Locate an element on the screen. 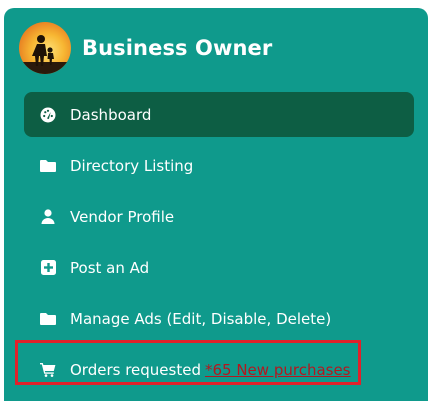 Image resolution: width=430 pixels, height=401 pixels. new-purchases-link: *65 New purchases is located at coordinates (278, 370).